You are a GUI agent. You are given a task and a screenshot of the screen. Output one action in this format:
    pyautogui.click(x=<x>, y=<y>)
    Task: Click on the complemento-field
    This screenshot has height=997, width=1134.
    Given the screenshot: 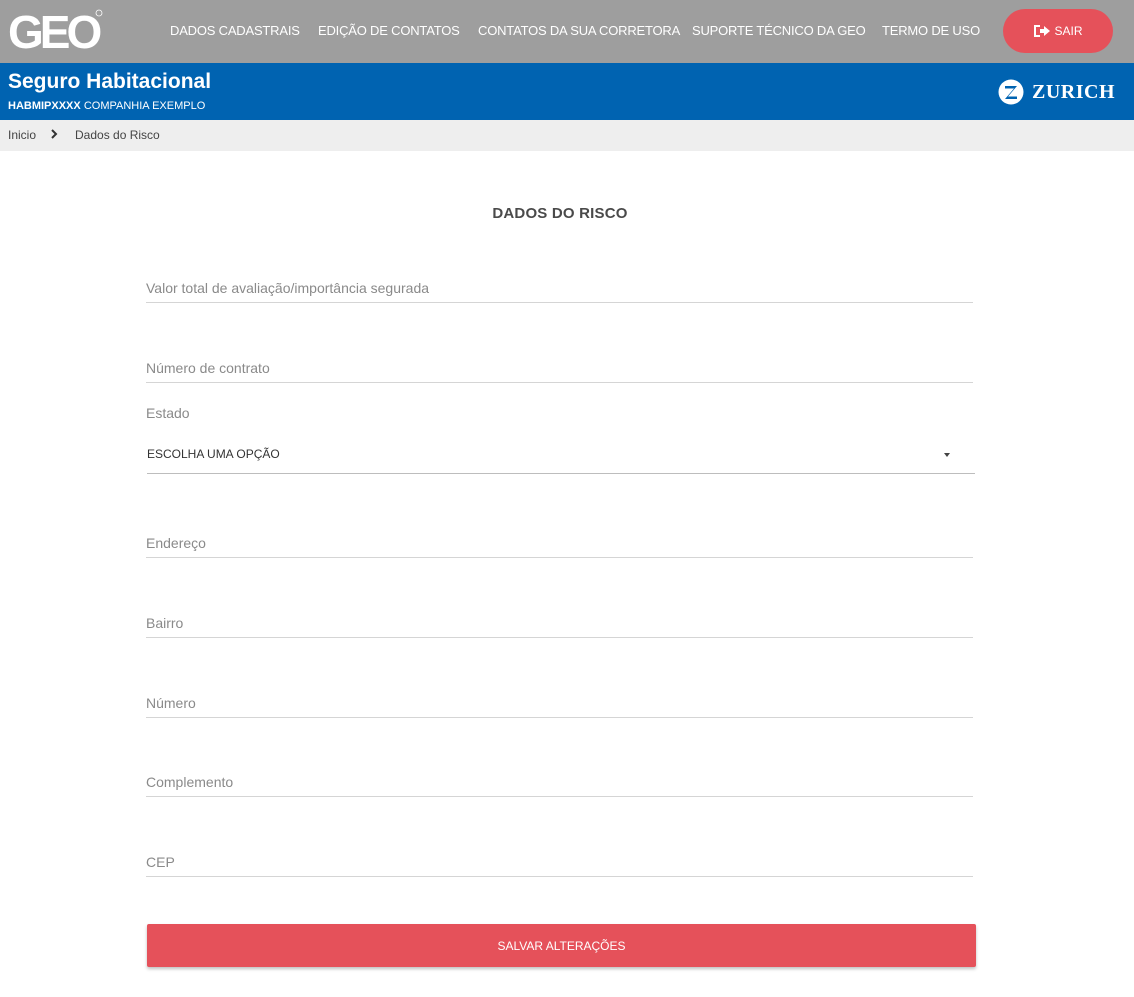 What is the action you would take?
    pyautogui.click(x=559, y=777)
    